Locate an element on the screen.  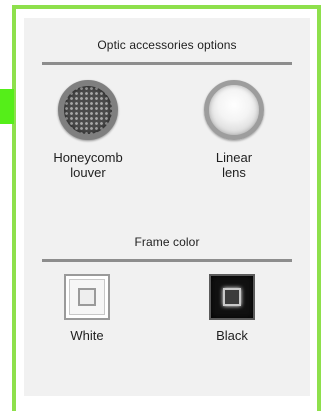
frame-color-section-title: Frame color is located at coordinates (167, 242).